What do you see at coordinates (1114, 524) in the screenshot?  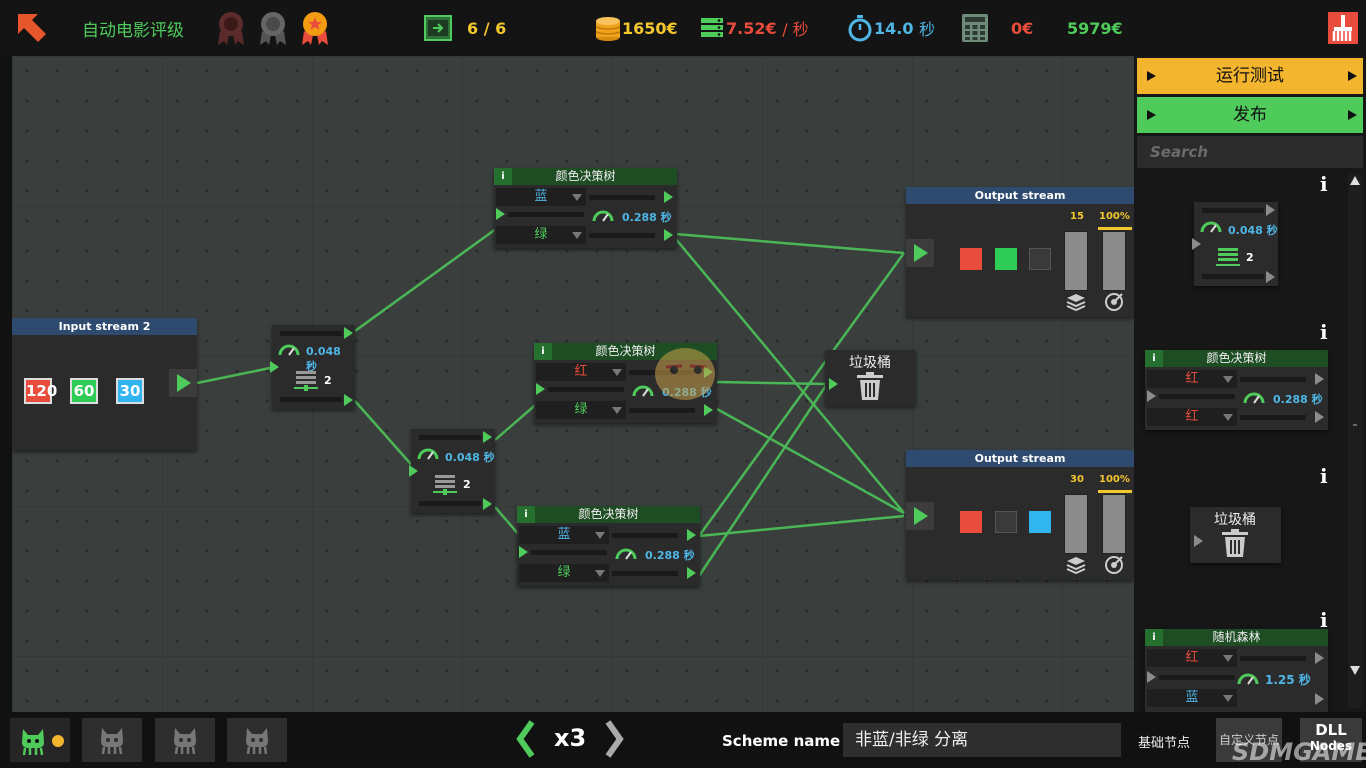 I see `percent-bar` at bounding box center [1114, 524].